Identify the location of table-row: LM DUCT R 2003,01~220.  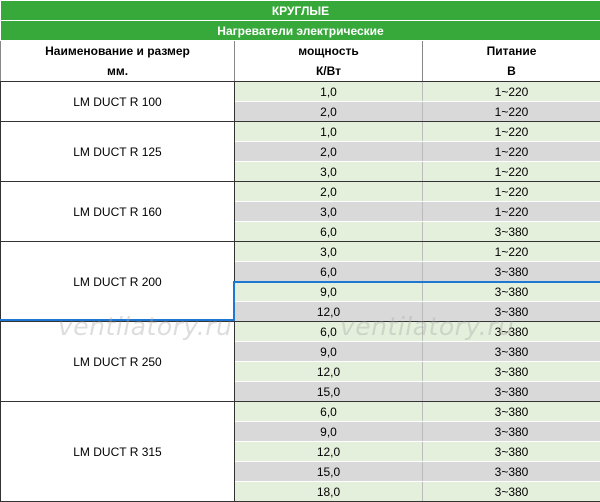
(300, 252).